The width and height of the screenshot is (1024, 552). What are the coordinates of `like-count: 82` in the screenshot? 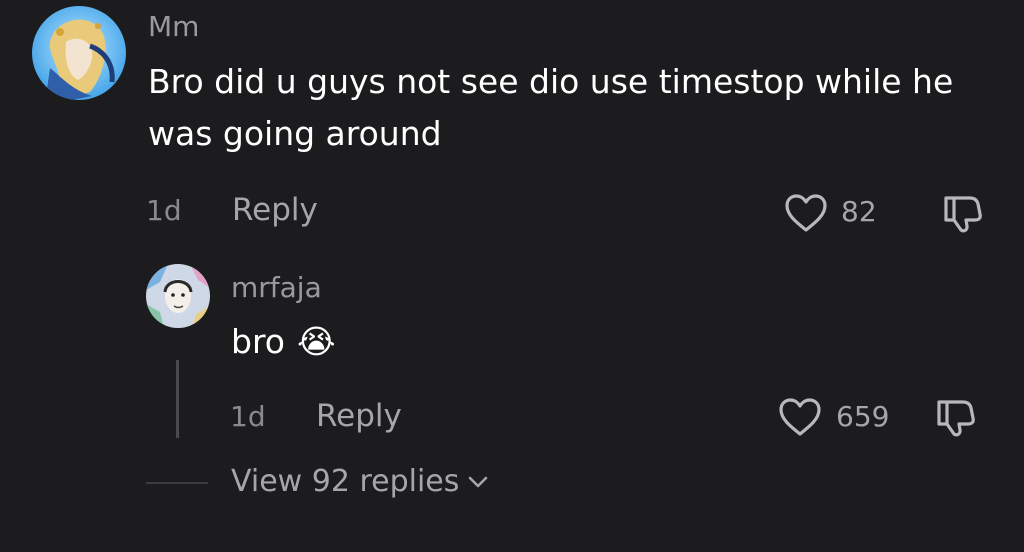 It's located at (859, 211).